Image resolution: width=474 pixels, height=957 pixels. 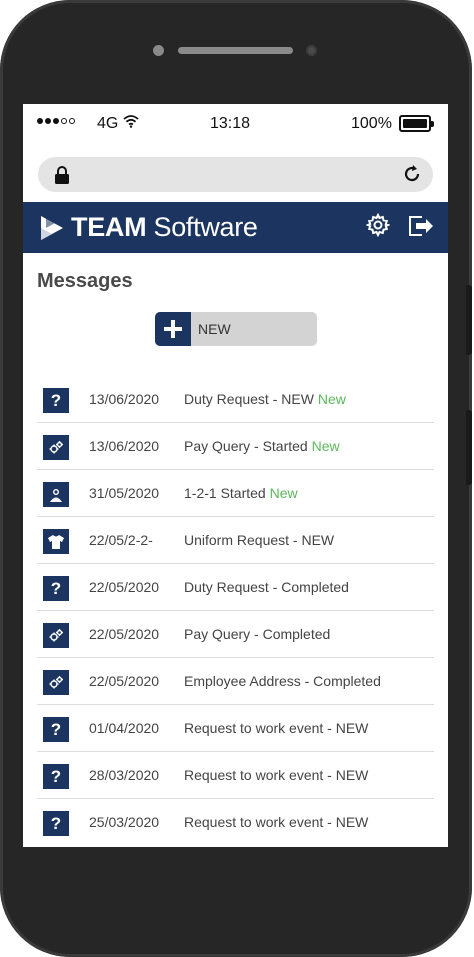 I want to click on message-row: ? 28/03/2020 Request to work event - NEW, so click(x=235, y=775).